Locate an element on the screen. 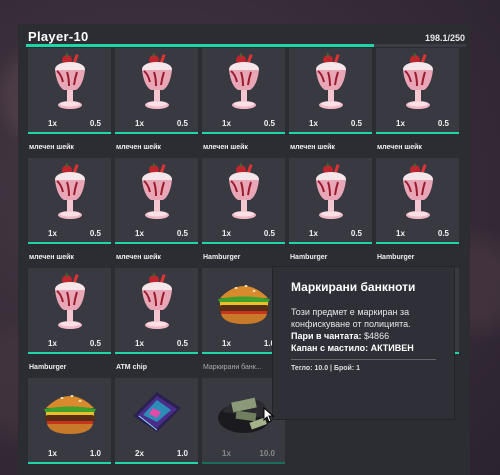 The width and height of the screenshot is (500, 475). weight-bar is located at coordinates (246, 45).